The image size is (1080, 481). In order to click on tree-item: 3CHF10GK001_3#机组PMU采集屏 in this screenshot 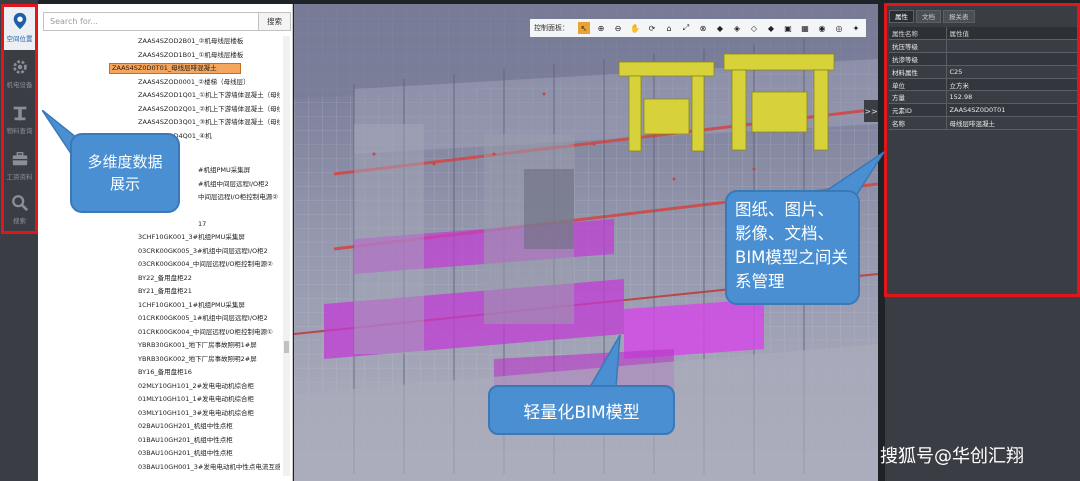, I will do `click(209, 237)`.